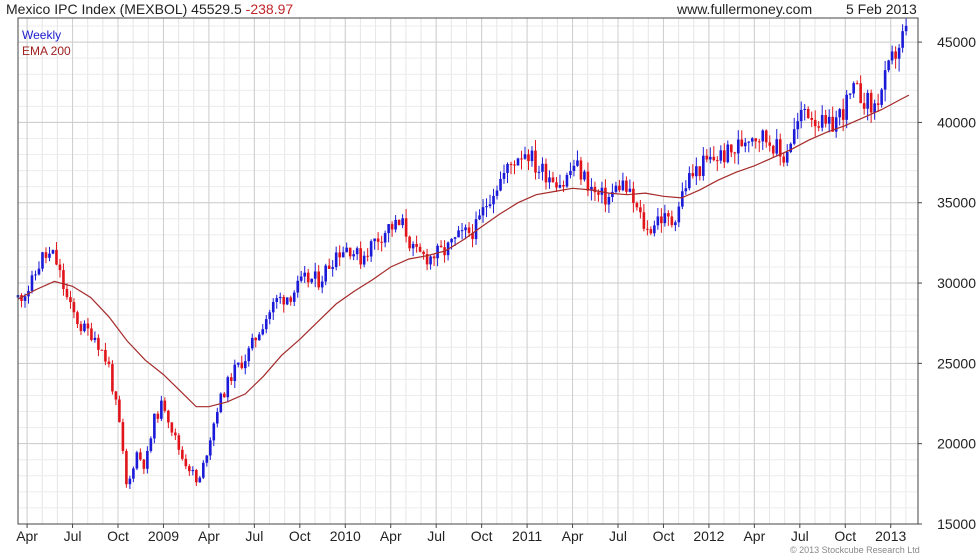 The height and width of the screenshot is (560, 980). Describe the element at coordinates (890, 536) in the screenshot. I see `x-tick-label: 2013` at that location.